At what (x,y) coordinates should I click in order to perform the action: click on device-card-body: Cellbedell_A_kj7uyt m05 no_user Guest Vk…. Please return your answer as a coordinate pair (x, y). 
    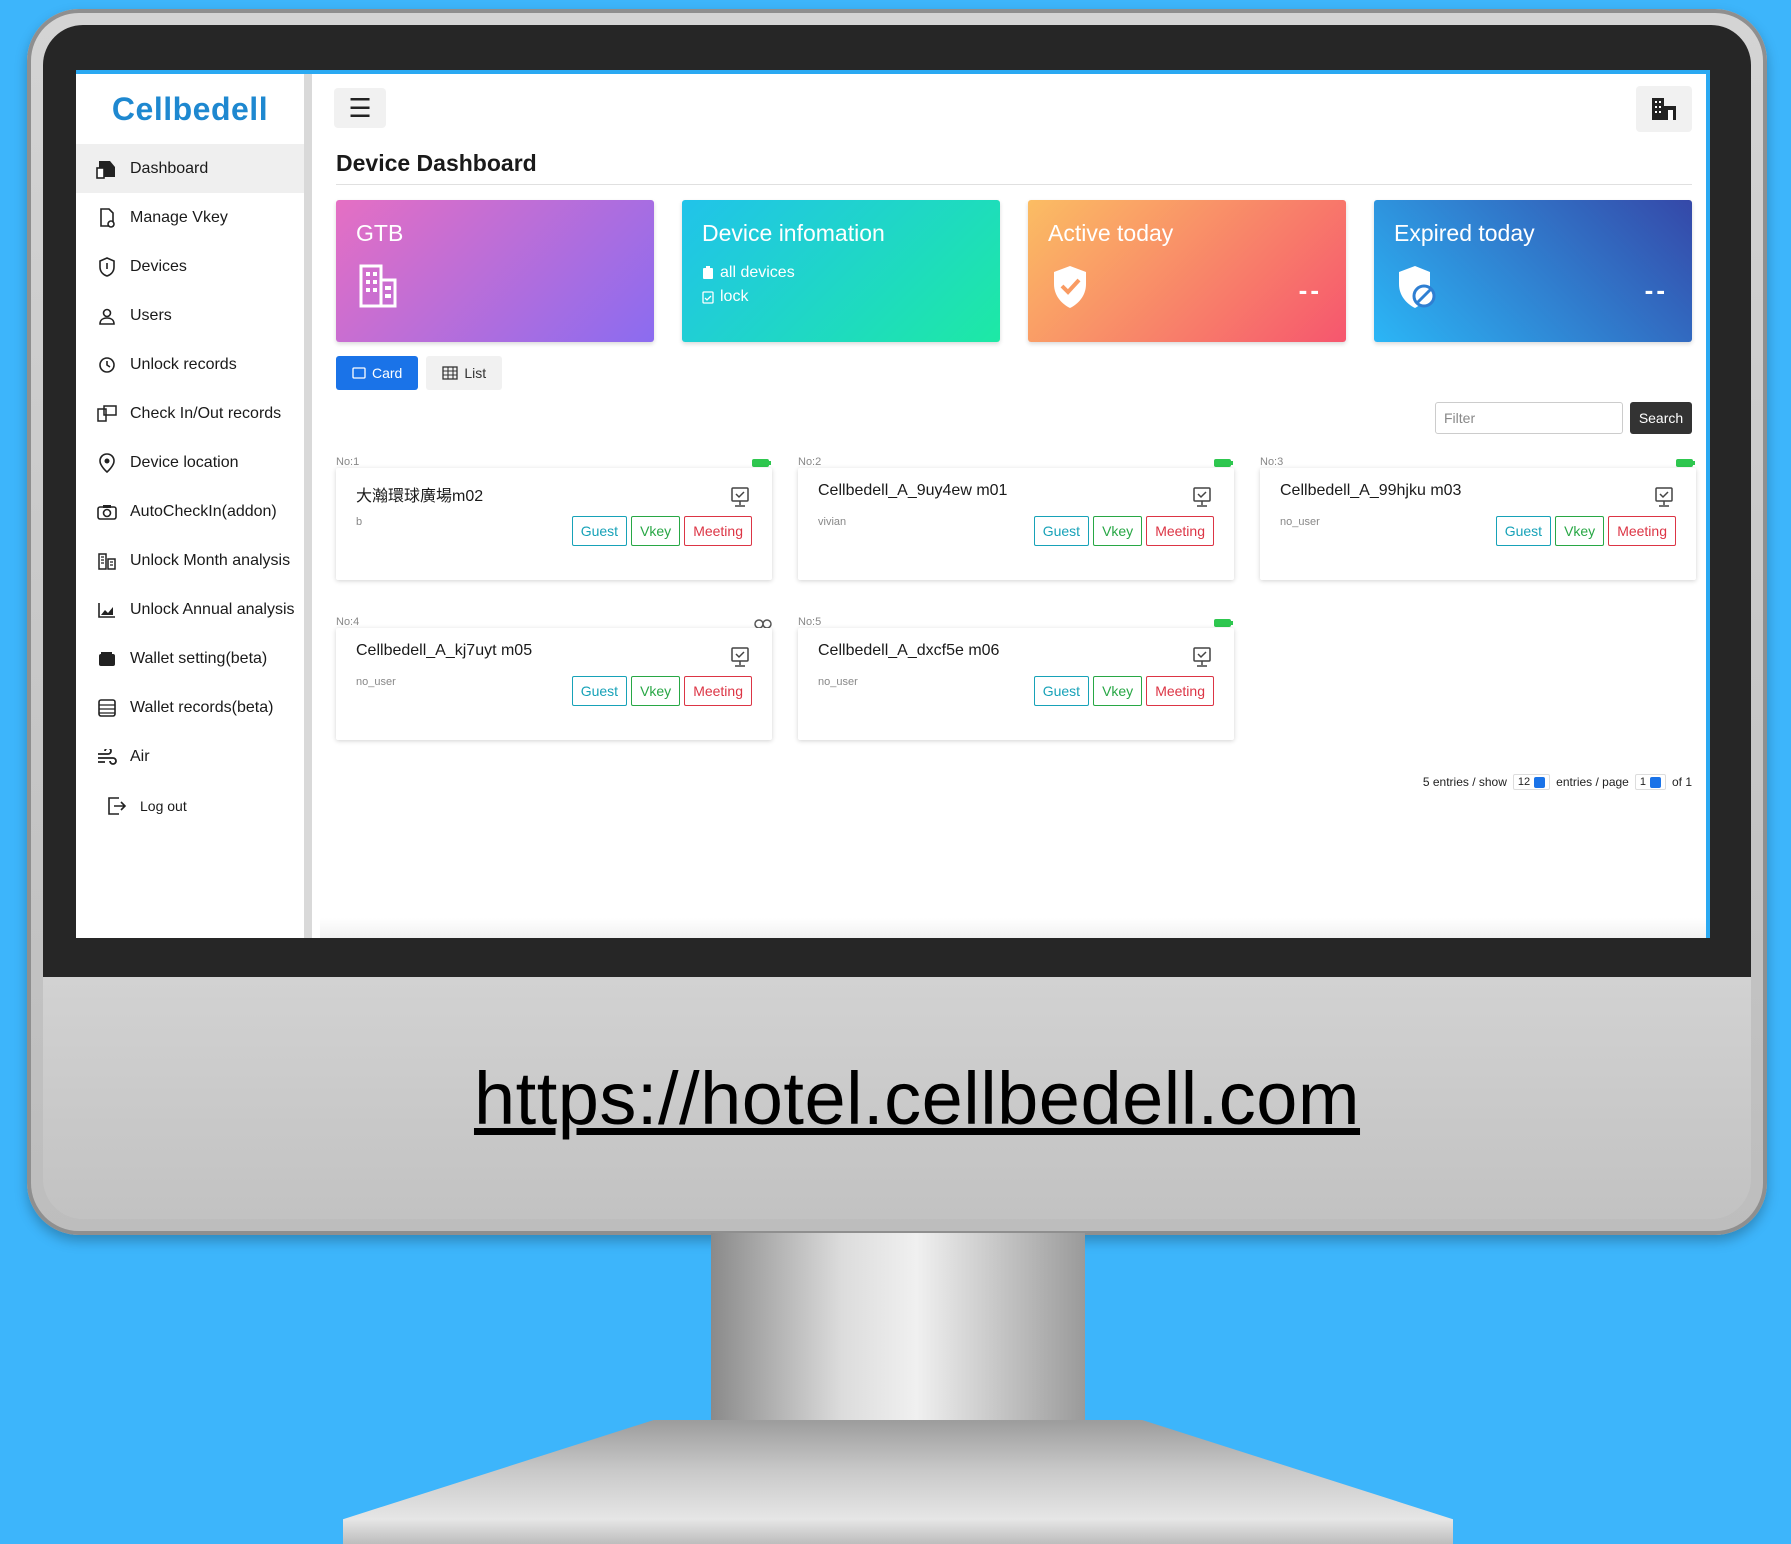
    Looking at the image, I should click on (554, 684).